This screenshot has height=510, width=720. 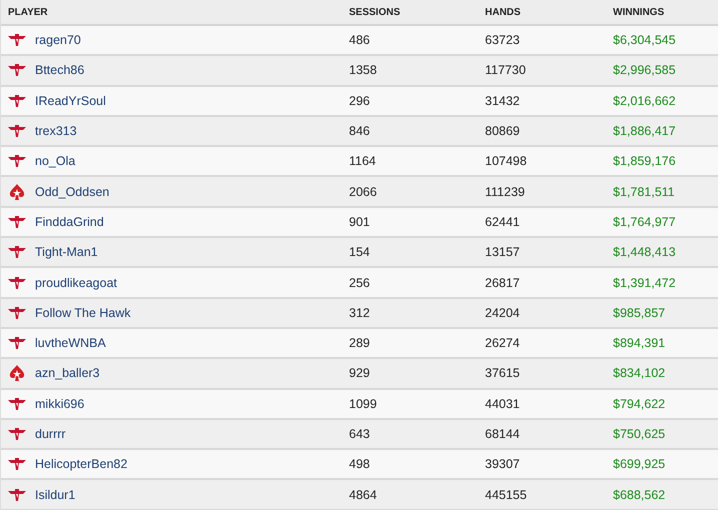 What do you see at coordinates (644, 40) in the screenshot?
I see `winnings-value: $6,304,545` at bounding box center [644, 40].